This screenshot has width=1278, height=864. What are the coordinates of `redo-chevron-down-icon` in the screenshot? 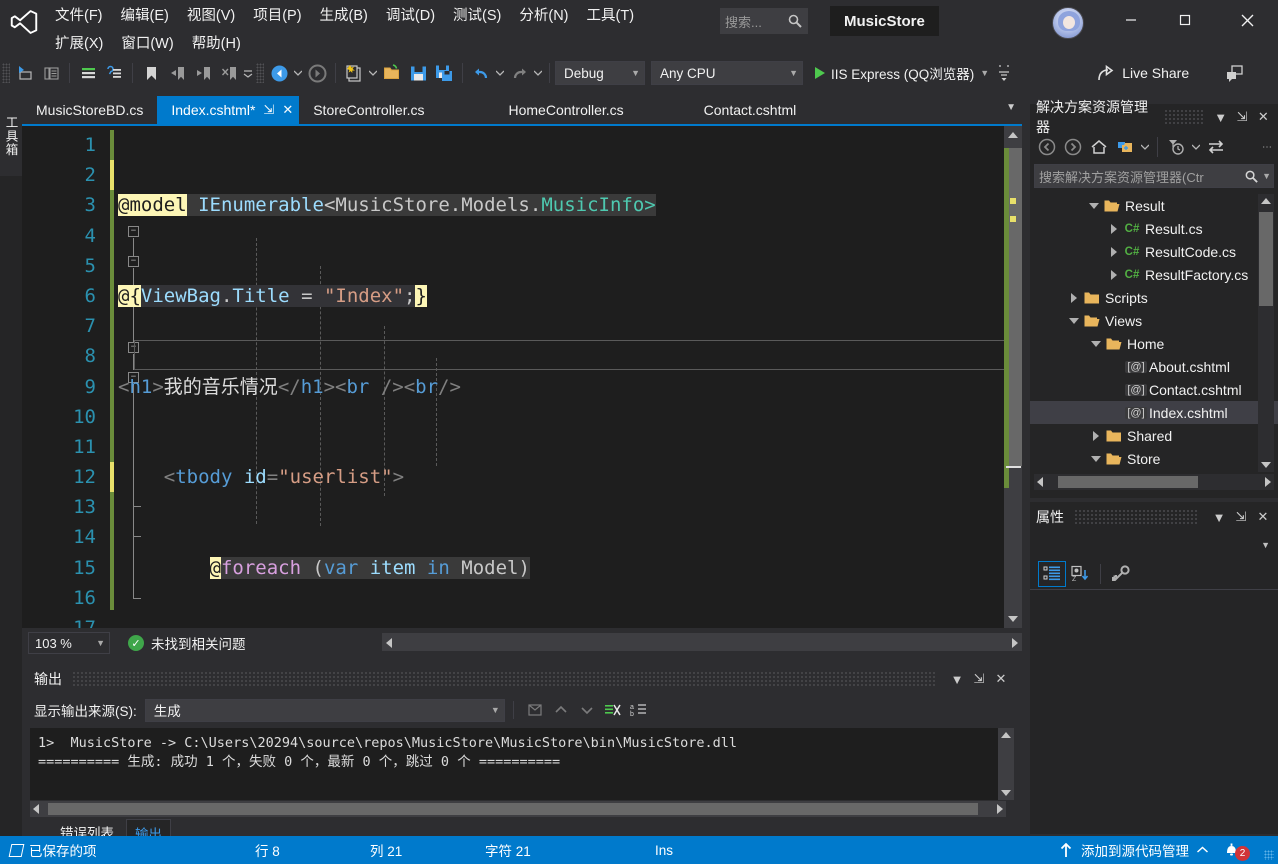 It's located at (538, 73).